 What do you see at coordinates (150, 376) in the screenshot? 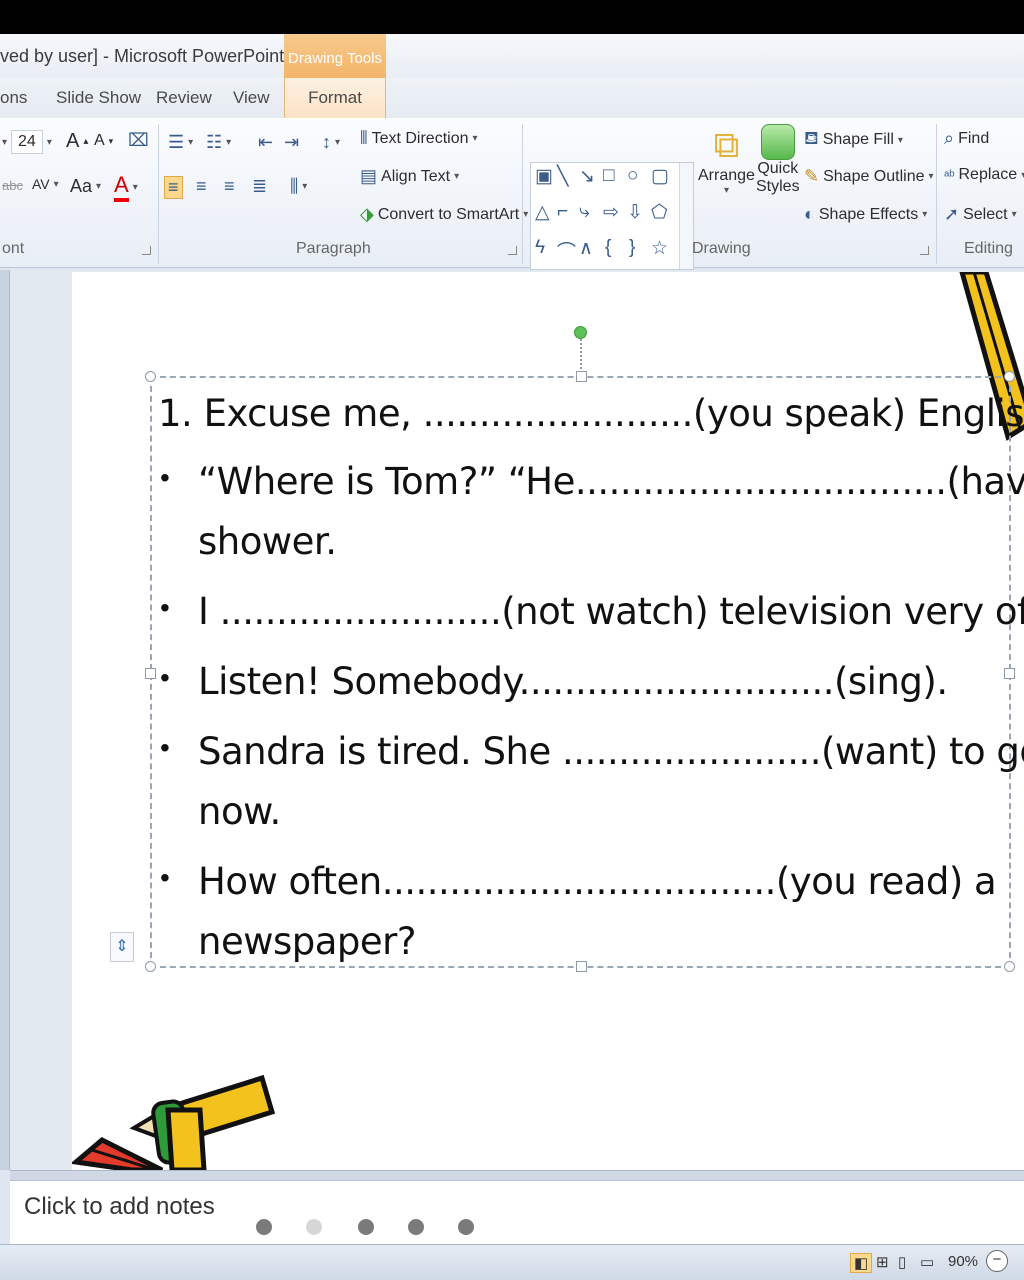
I see `resize-handle-top-left` at bounding box center [150, 376].